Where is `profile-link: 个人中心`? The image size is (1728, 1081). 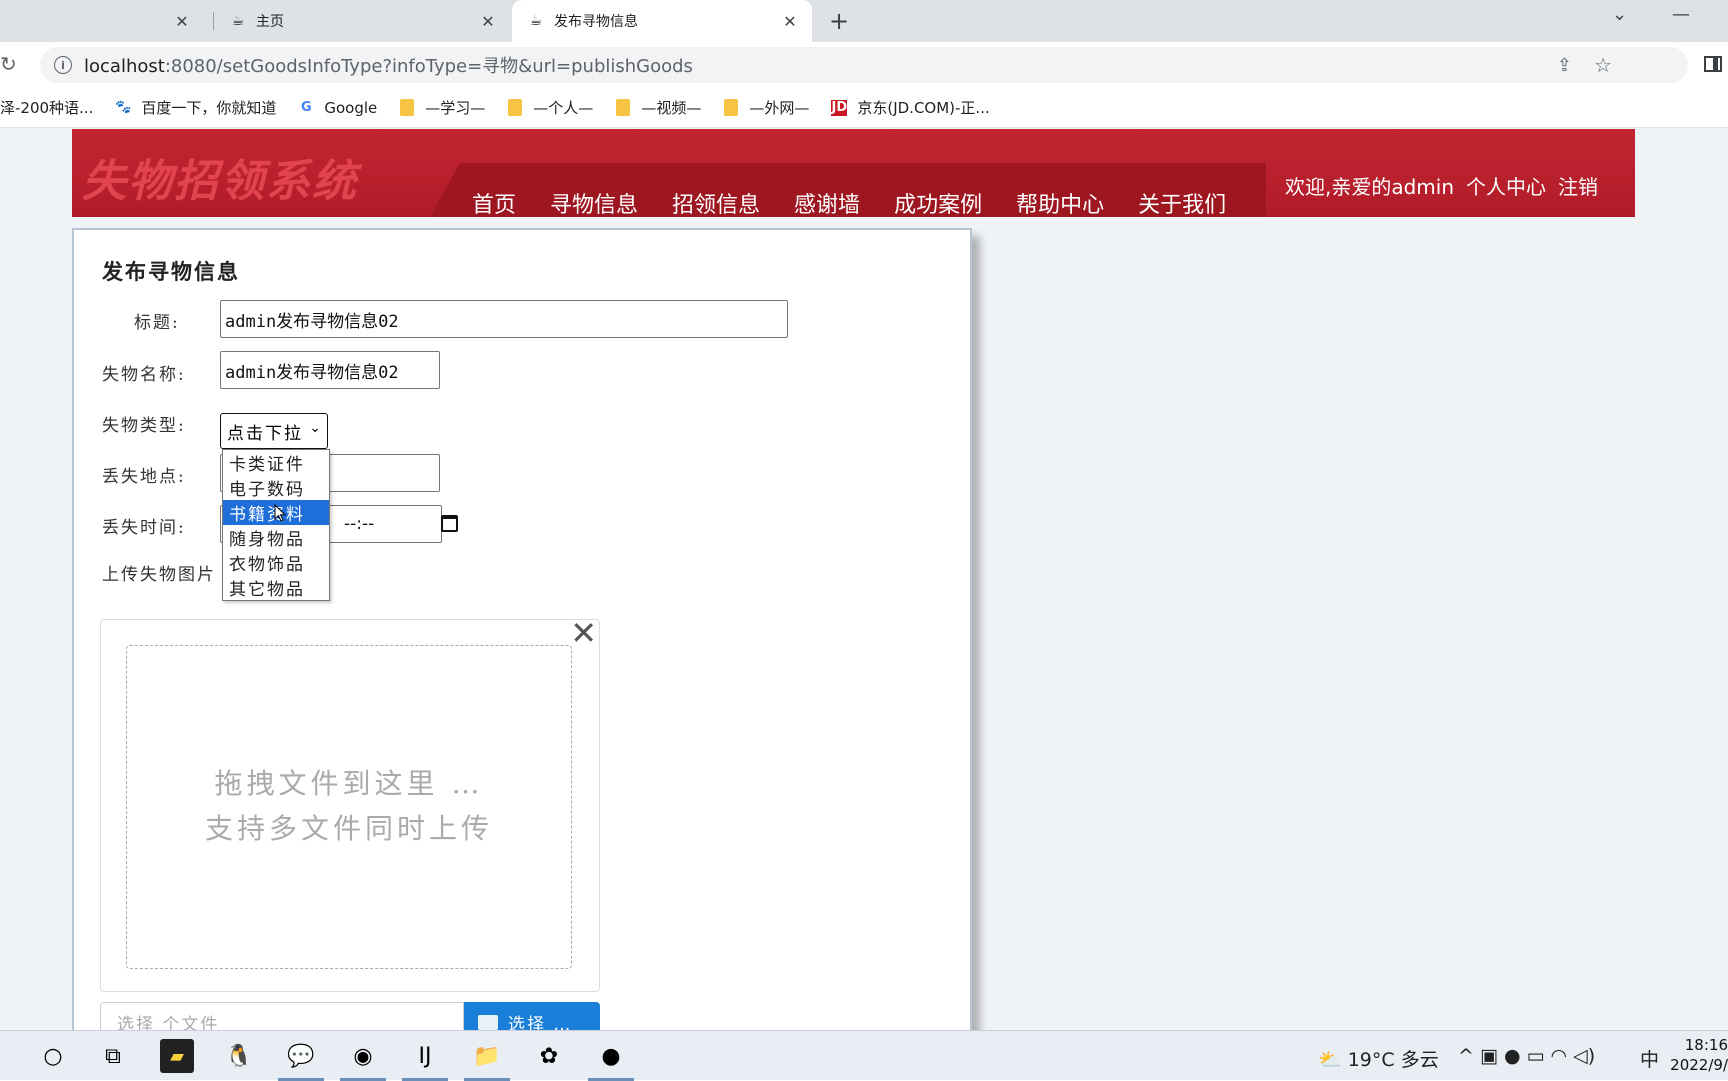 profile-link: 个人中心 is located at coordinates (1506, 185).